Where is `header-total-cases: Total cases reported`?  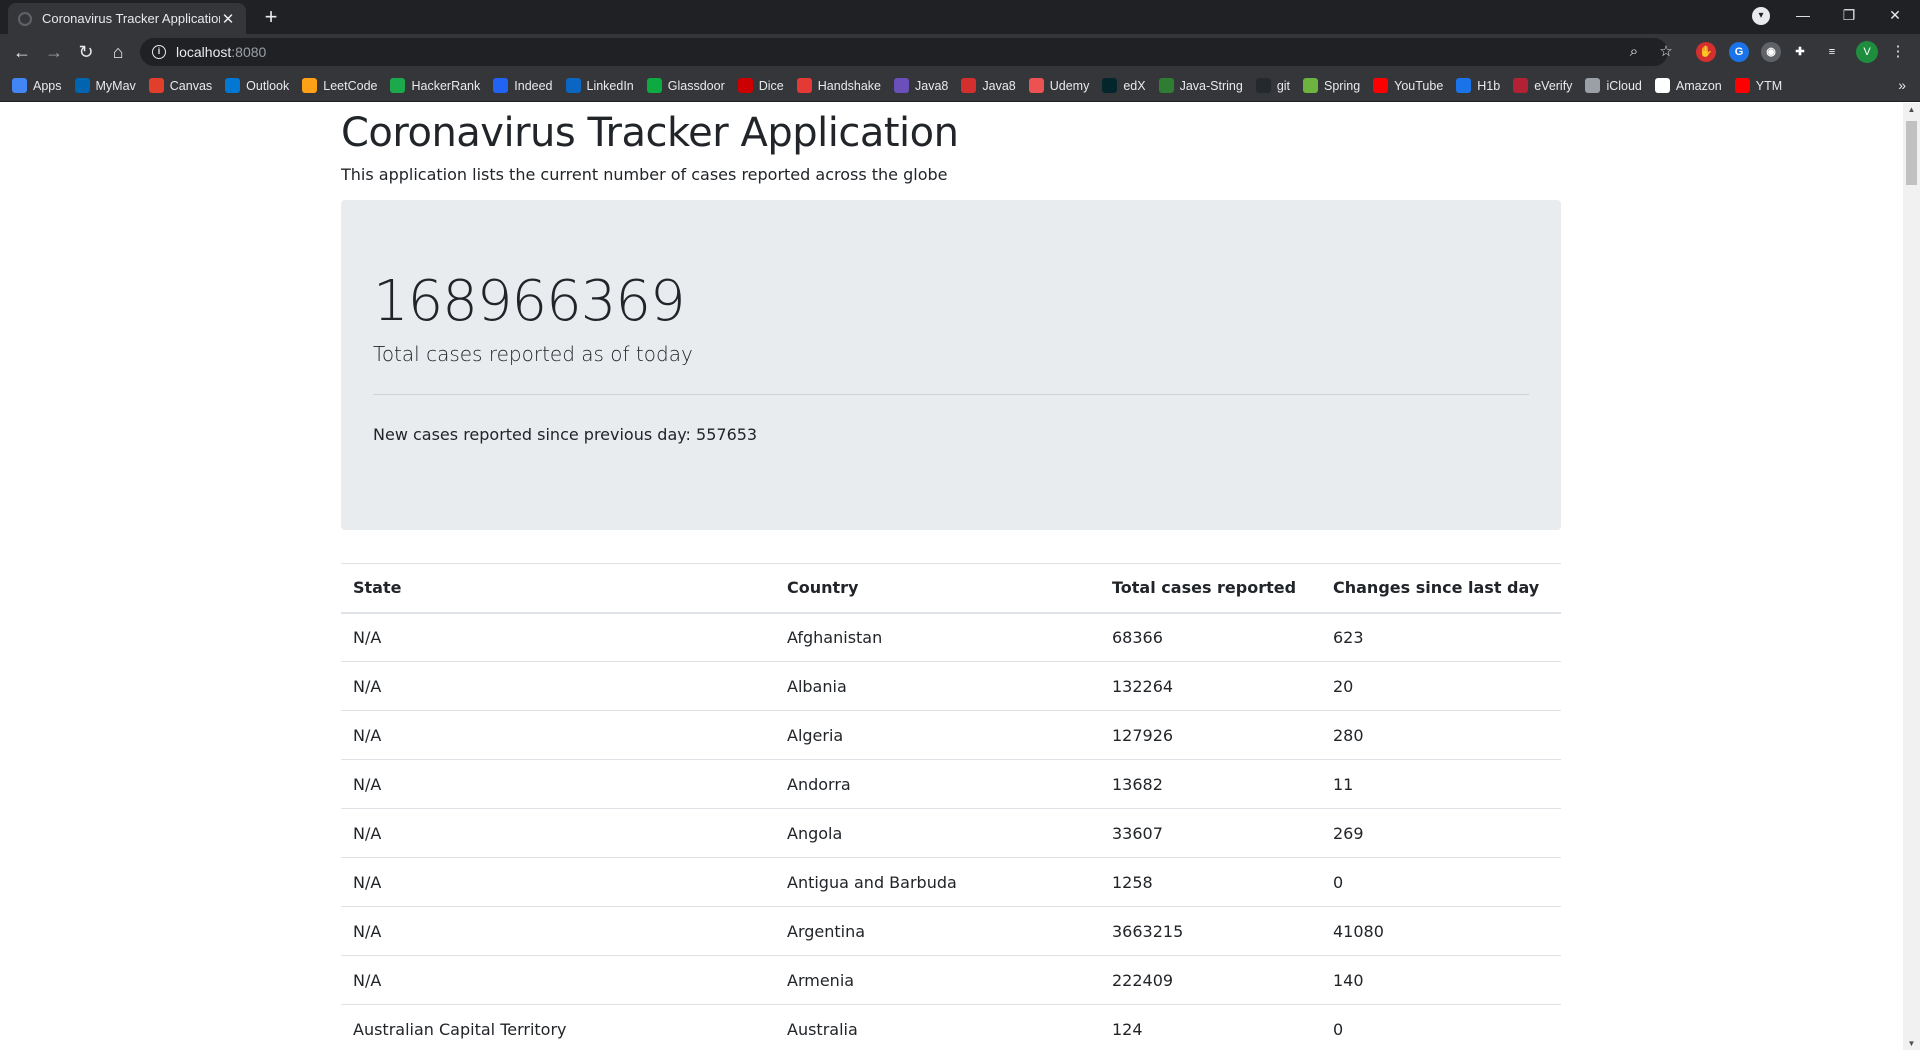
header-total-cases: Total cases reported is located at coordinates (1210, 588).